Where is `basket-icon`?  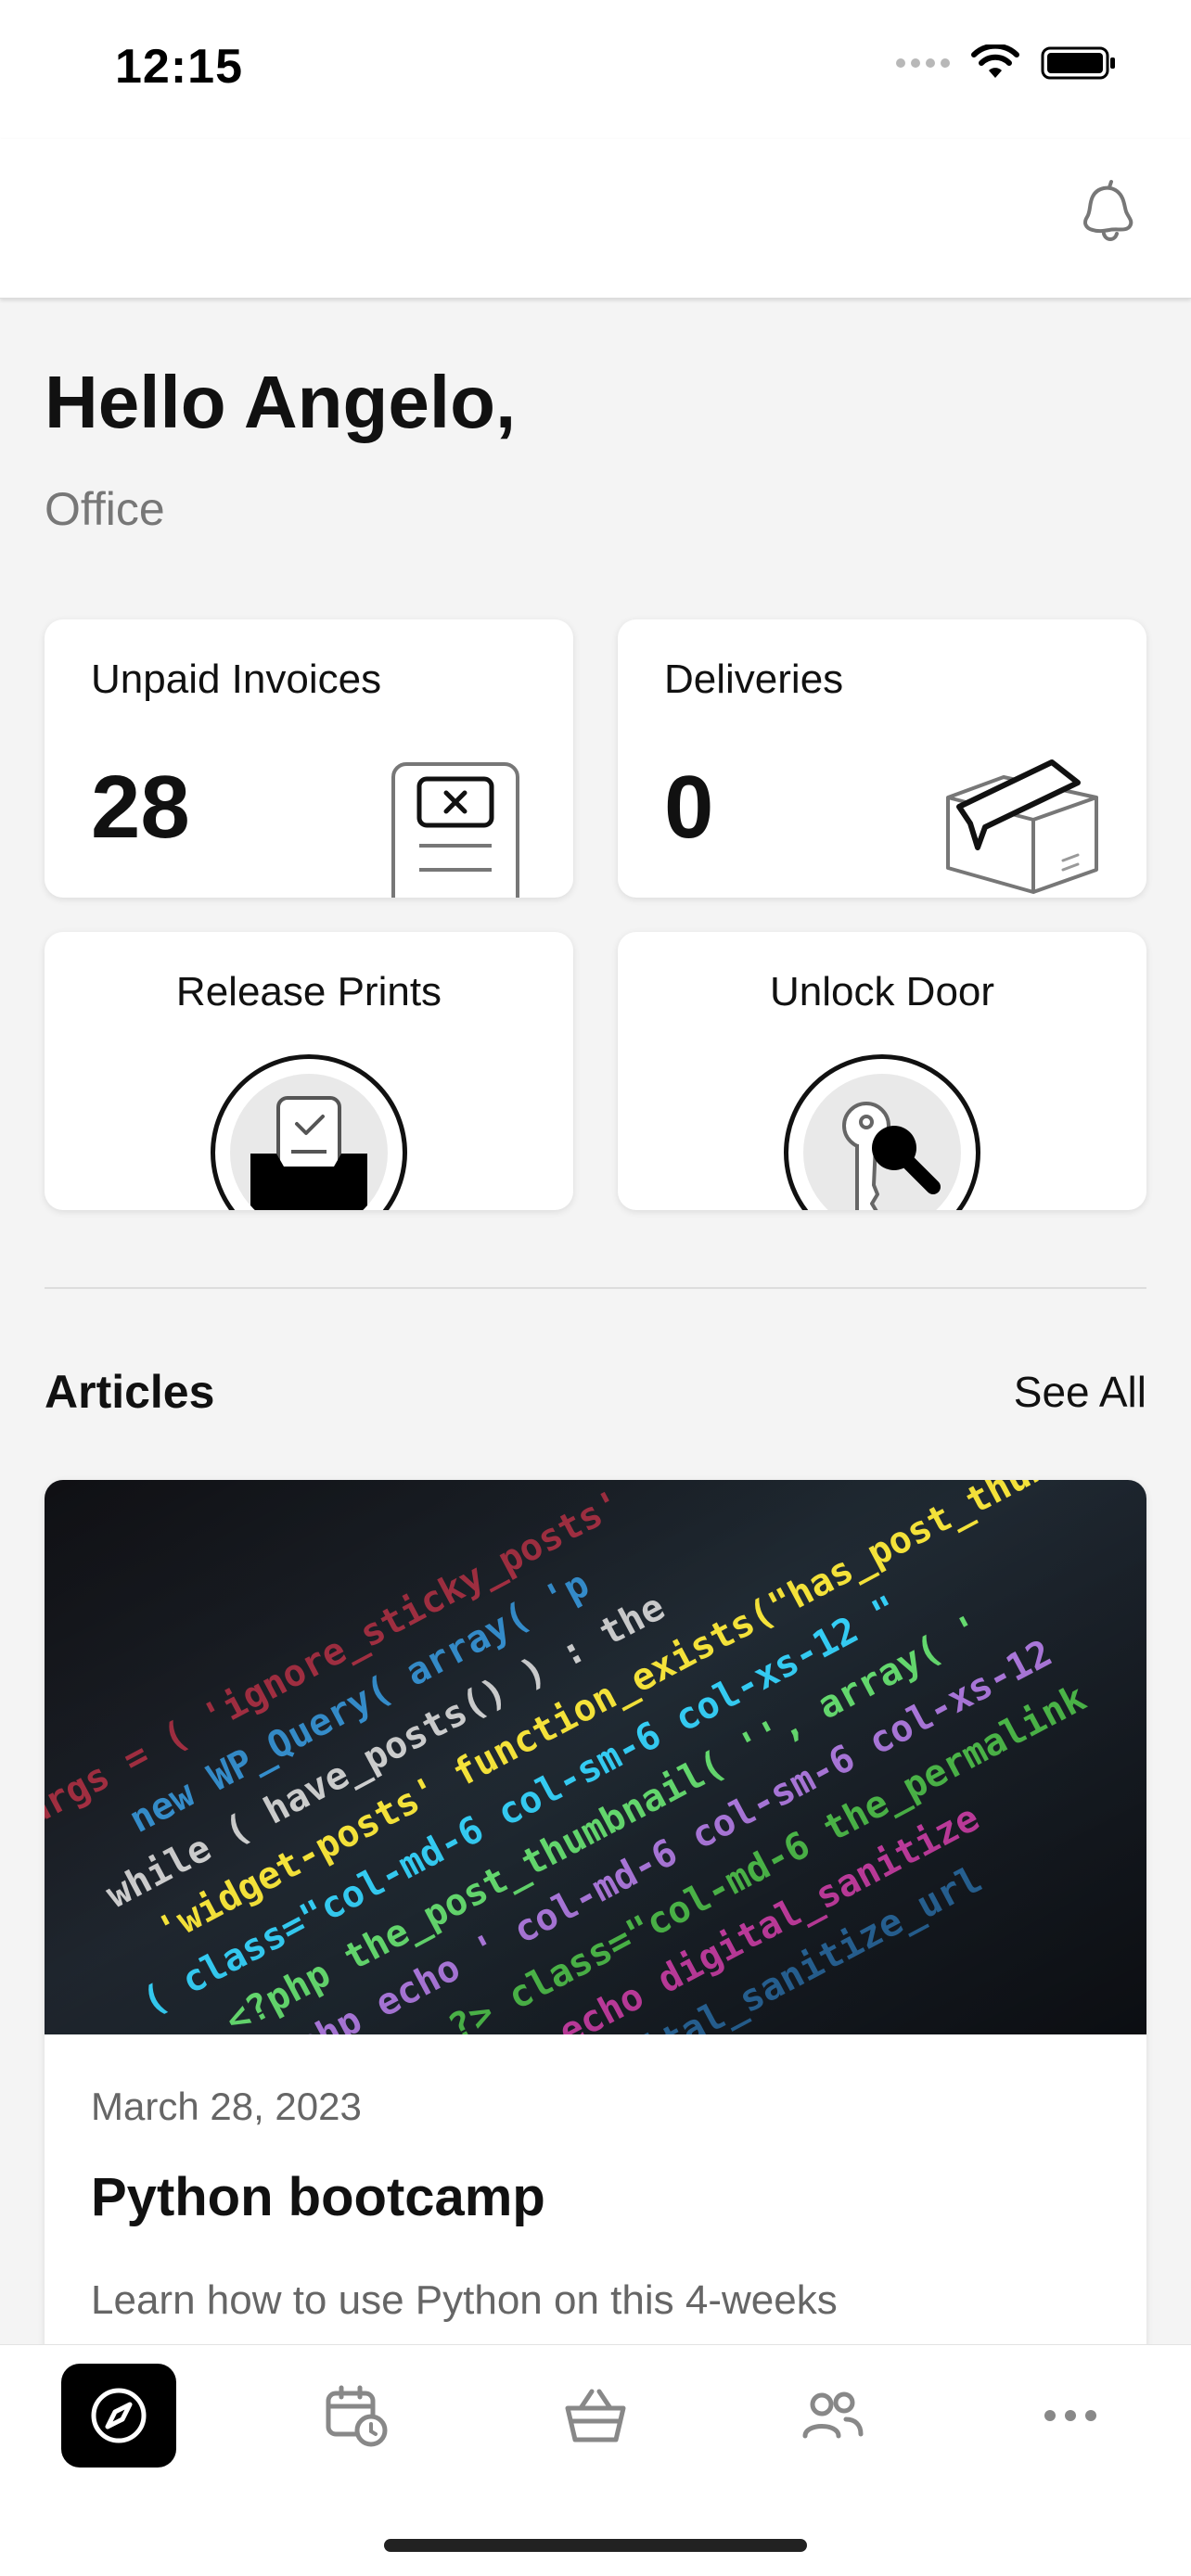 basket-icon is located at coordinates (595, 2415).